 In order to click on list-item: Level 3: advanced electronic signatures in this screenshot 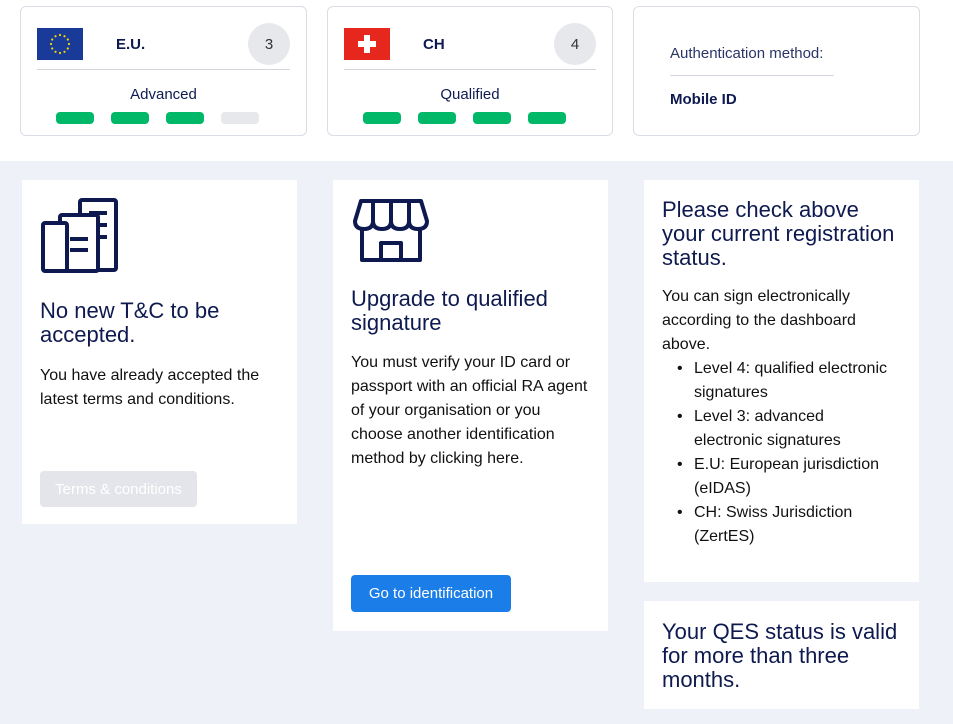, I will do `click(777, 429)`.